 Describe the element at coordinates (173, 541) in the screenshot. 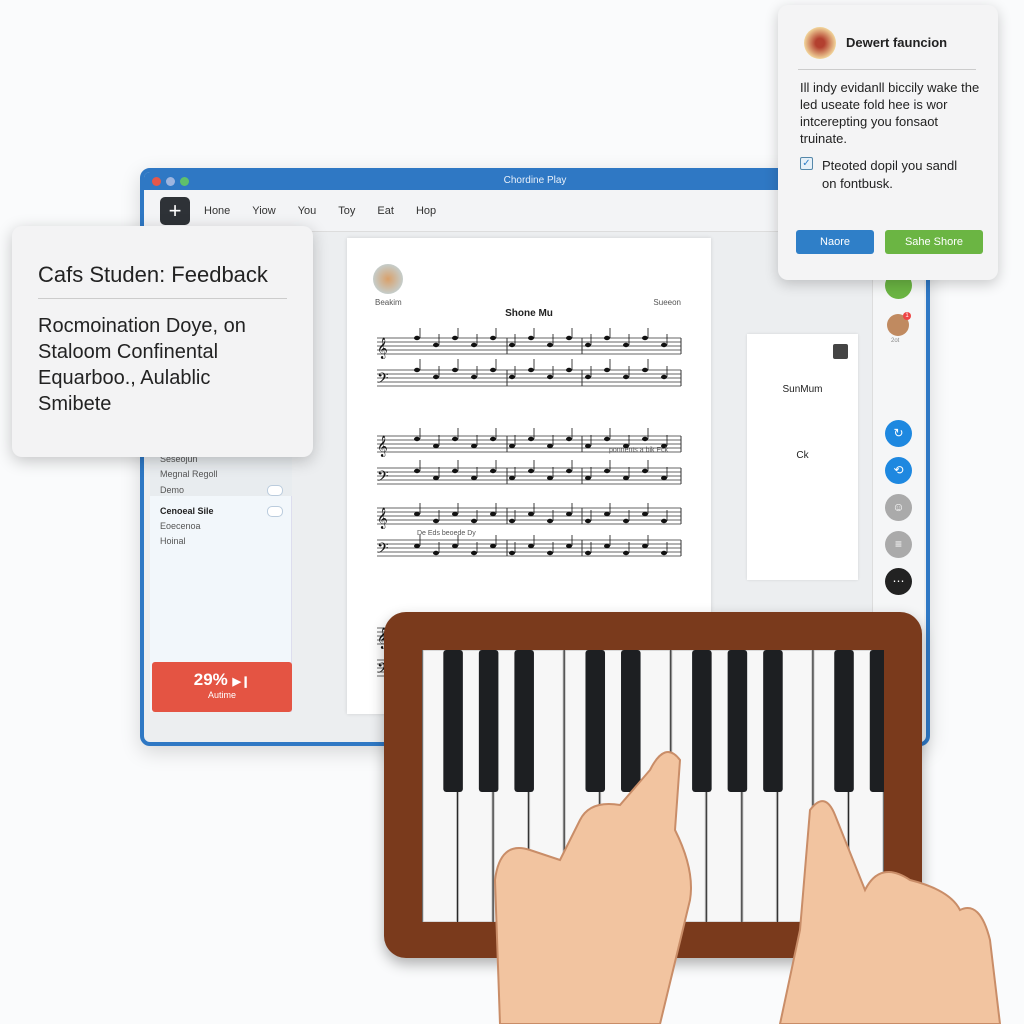

I see `sidebar-item: Hoinal` at that location.